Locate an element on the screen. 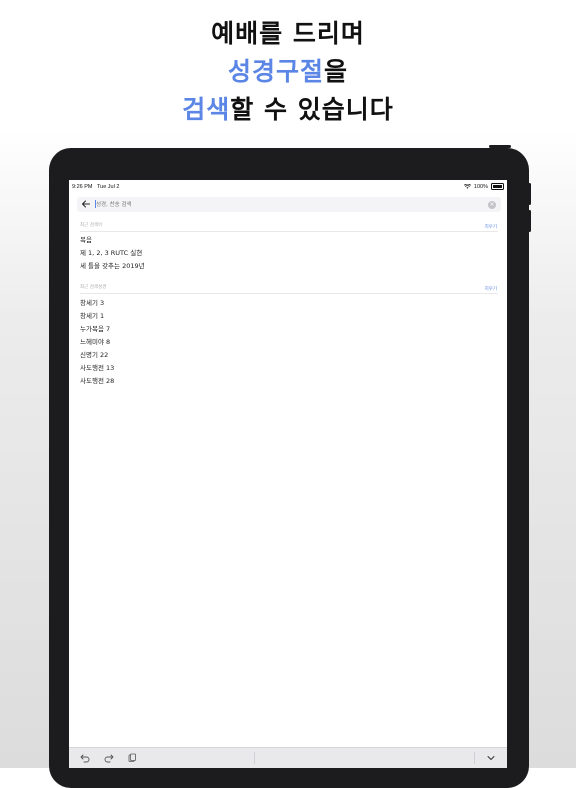  status-date: Tue Jul 2 is located at coordinates (108, 187).